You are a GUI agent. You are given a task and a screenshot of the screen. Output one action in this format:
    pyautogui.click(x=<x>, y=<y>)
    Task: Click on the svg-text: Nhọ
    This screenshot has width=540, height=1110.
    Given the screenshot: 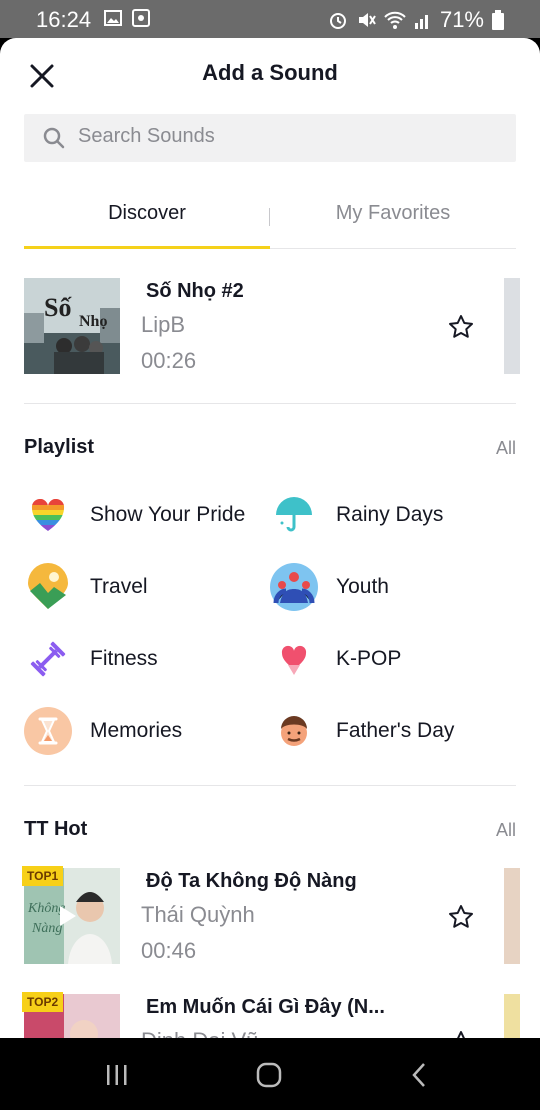 What is the action you would take?
    pyautogui.click(x=93, y=321)
    